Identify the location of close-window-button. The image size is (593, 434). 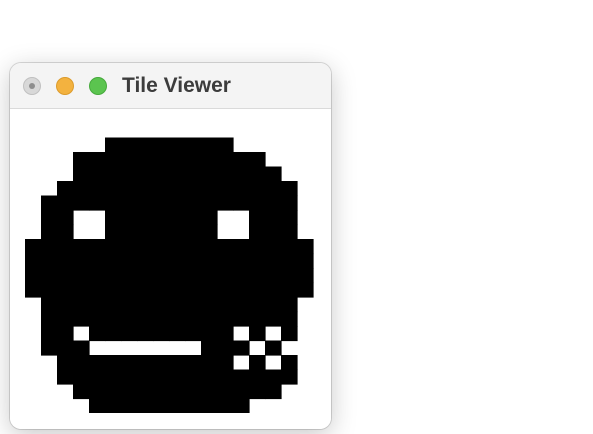
(32, 86).